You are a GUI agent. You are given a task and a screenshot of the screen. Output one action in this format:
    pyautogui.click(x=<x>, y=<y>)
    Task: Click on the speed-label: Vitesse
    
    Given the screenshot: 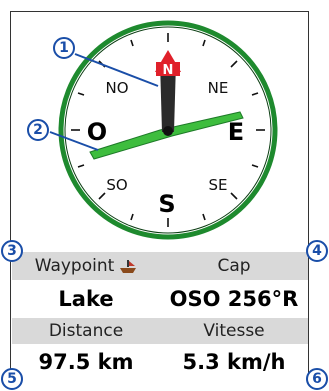 What is the action you would take?
    pyautogui.click(x=234, y=331)
    